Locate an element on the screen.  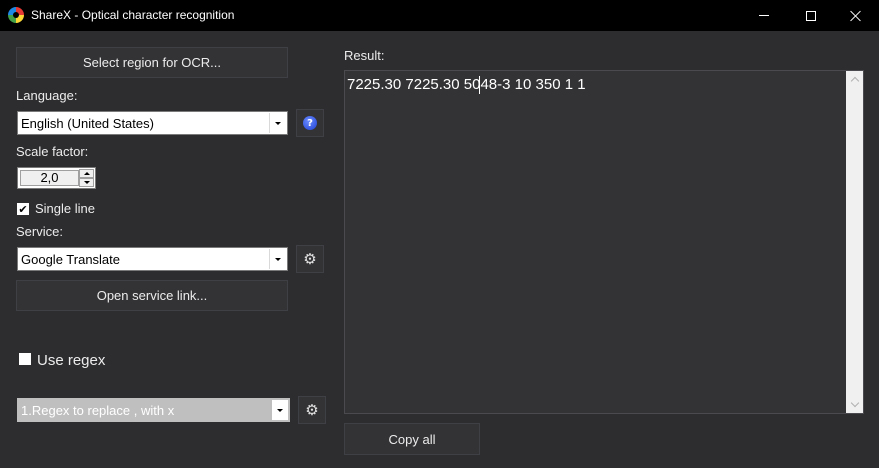
result-text: 7225.30 7225.30 5048-3 10 350 1 1 is located at coordinates (466, 84).